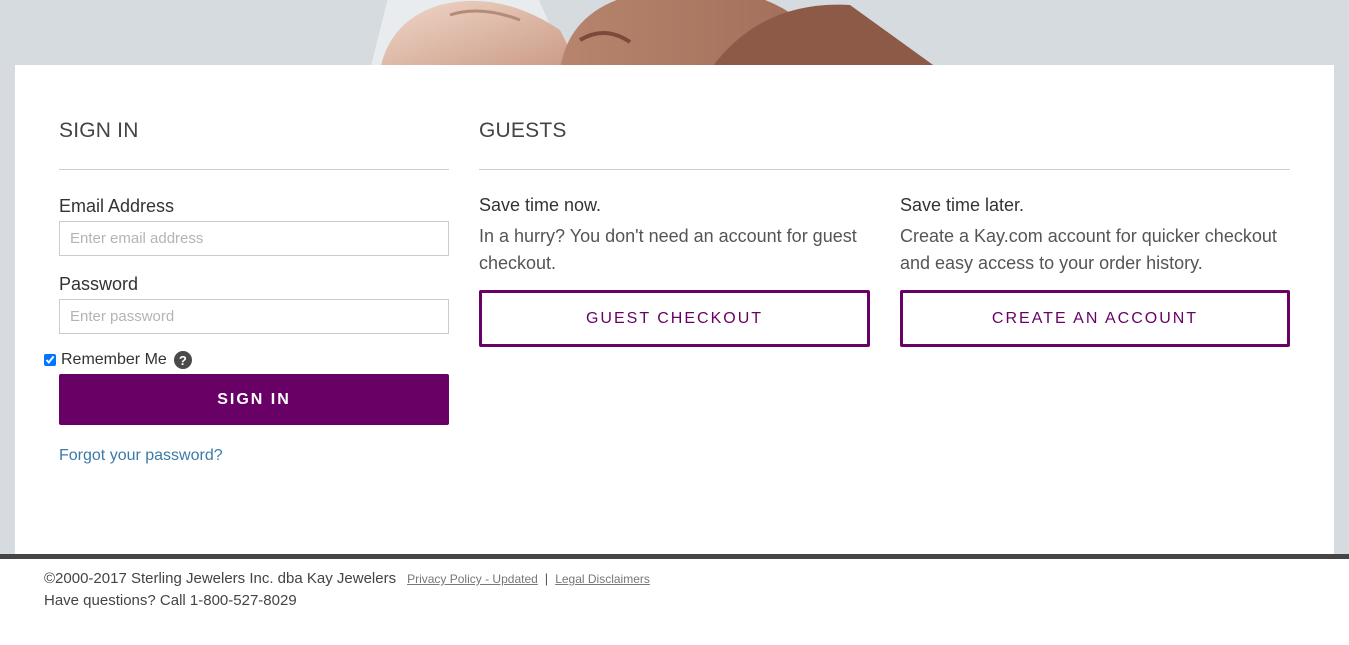 The image size is (1349, 645). I want to click on save-time-now-title: Save time now., so click(540, 205).